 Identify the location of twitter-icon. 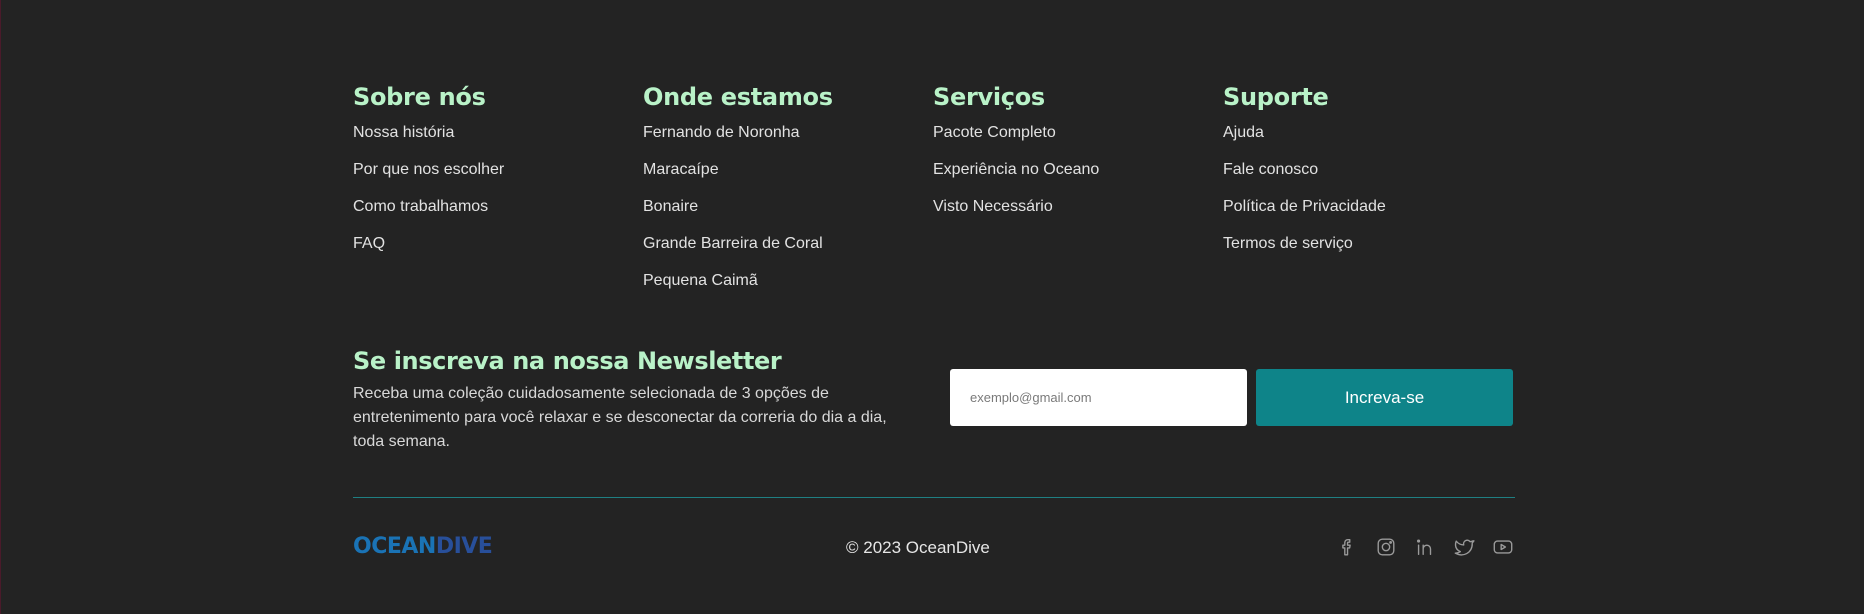
(1464, 547).